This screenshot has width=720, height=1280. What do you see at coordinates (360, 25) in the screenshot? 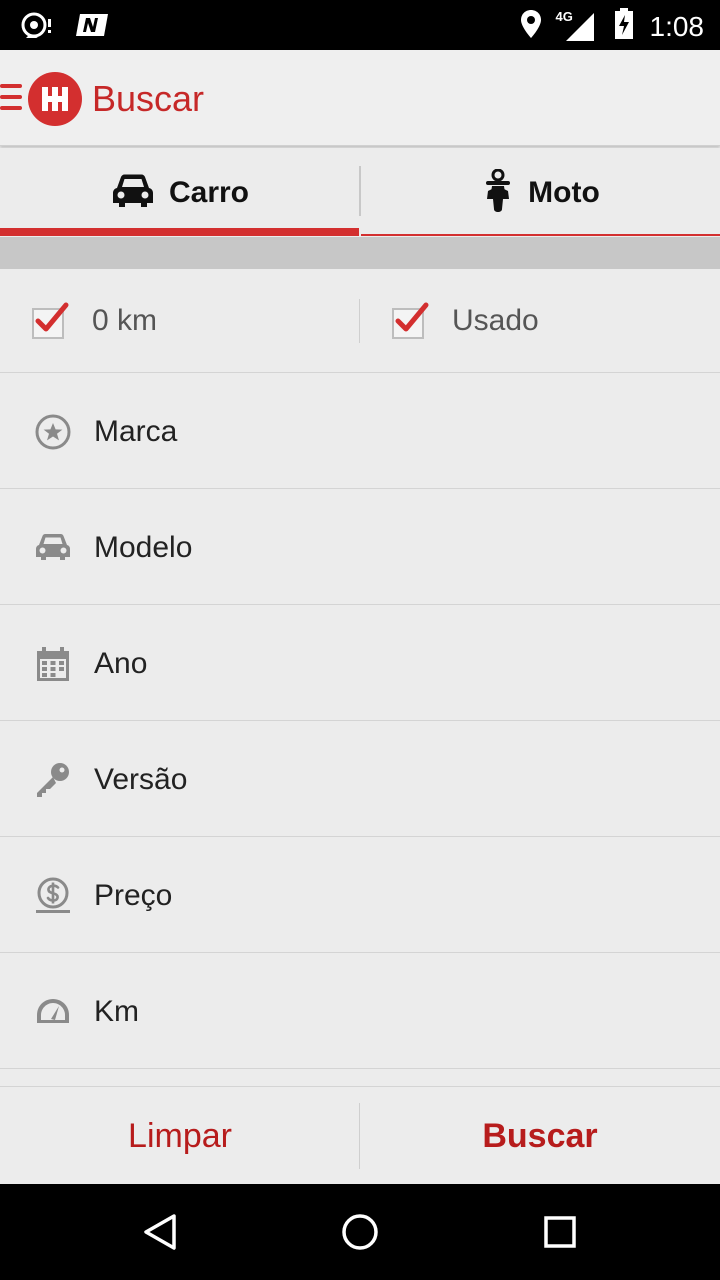
I see `status-bar: 4G 1:08` at bounding box center [360, 25].